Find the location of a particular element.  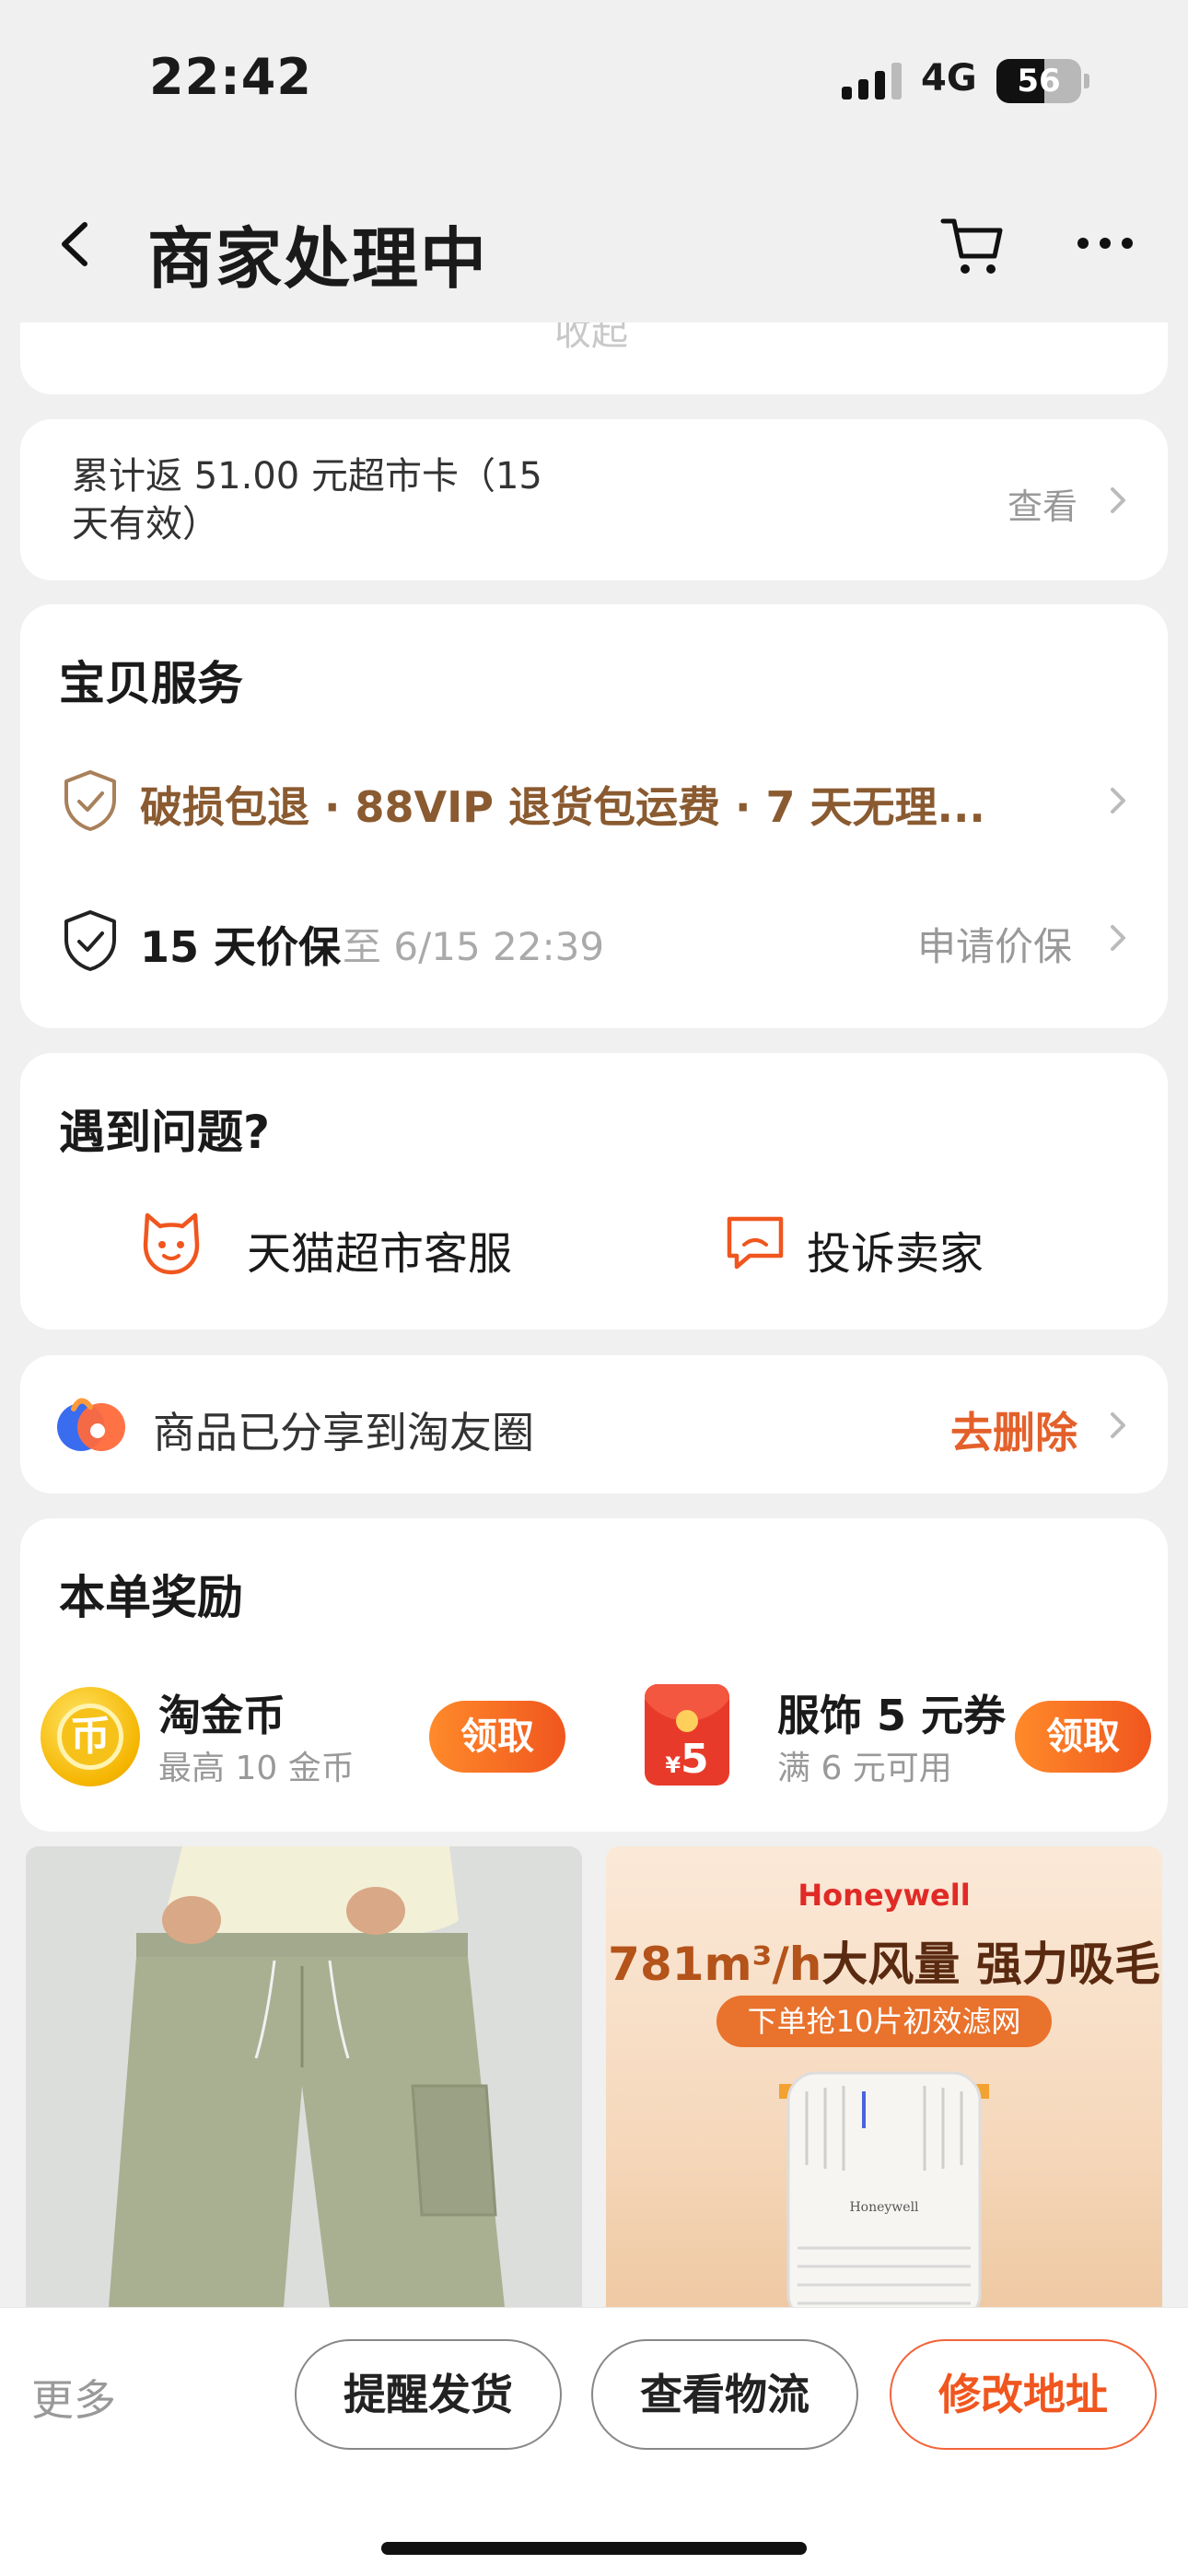

services-title: 宝贝服务 is located at coordinates (151, 683).